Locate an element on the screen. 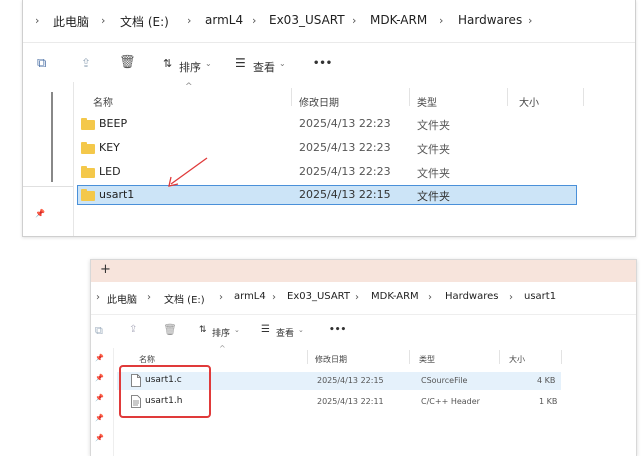 This screenshot has width=643, height=456. file-name: usart1 is located at coordinates (117, 194).